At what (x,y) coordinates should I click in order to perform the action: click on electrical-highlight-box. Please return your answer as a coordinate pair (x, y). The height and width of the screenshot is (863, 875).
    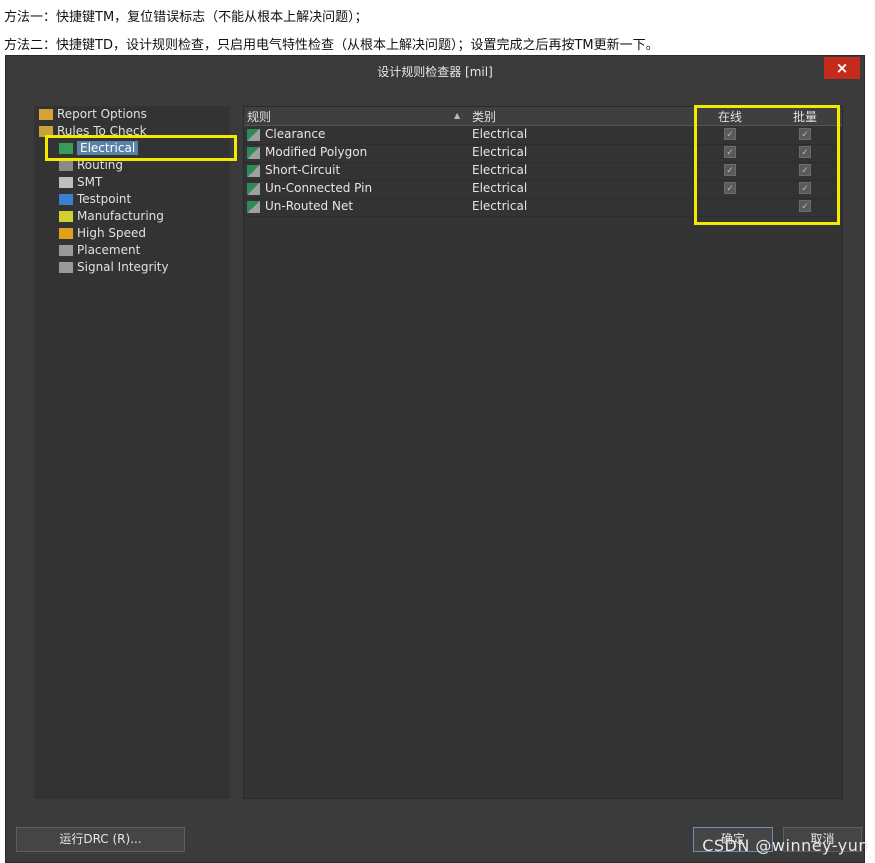
    Looking at the image, I should click on (141, 148).